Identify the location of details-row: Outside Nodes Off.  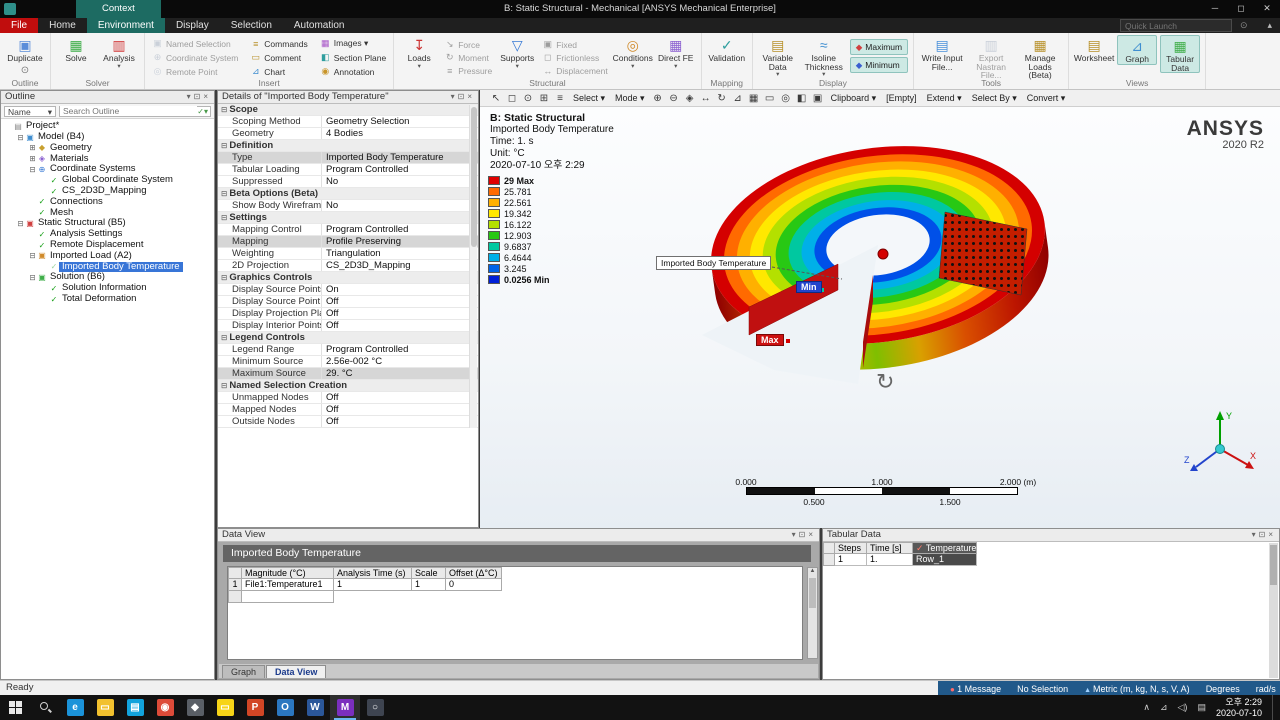
(348, 422).